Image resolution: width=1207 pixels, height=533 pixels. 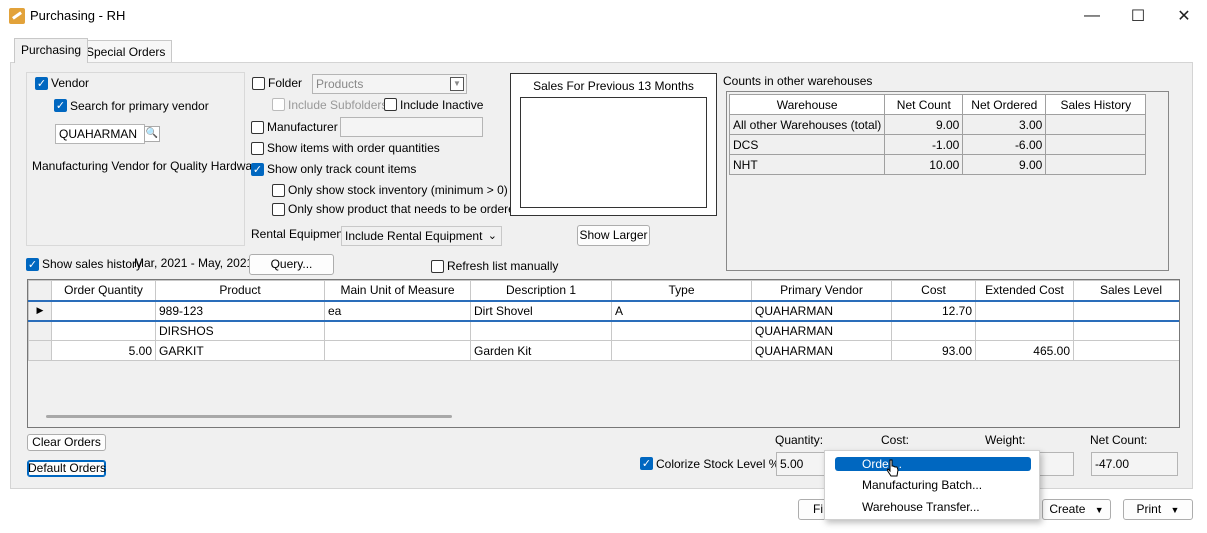 I want to click on net-count-cell: 10.00, so click(x=924, y=164).